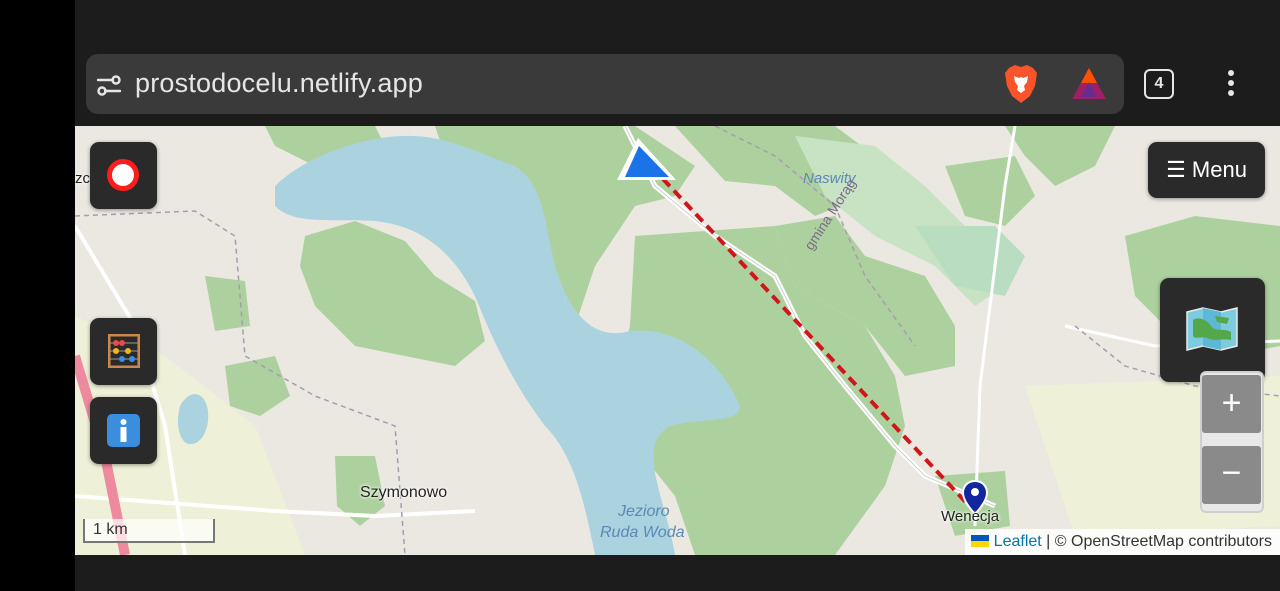  What do you see at coordinates (1231, 85) in the screenshot?
I see `more-vertical-icon` at bounding box center [1231, 85].